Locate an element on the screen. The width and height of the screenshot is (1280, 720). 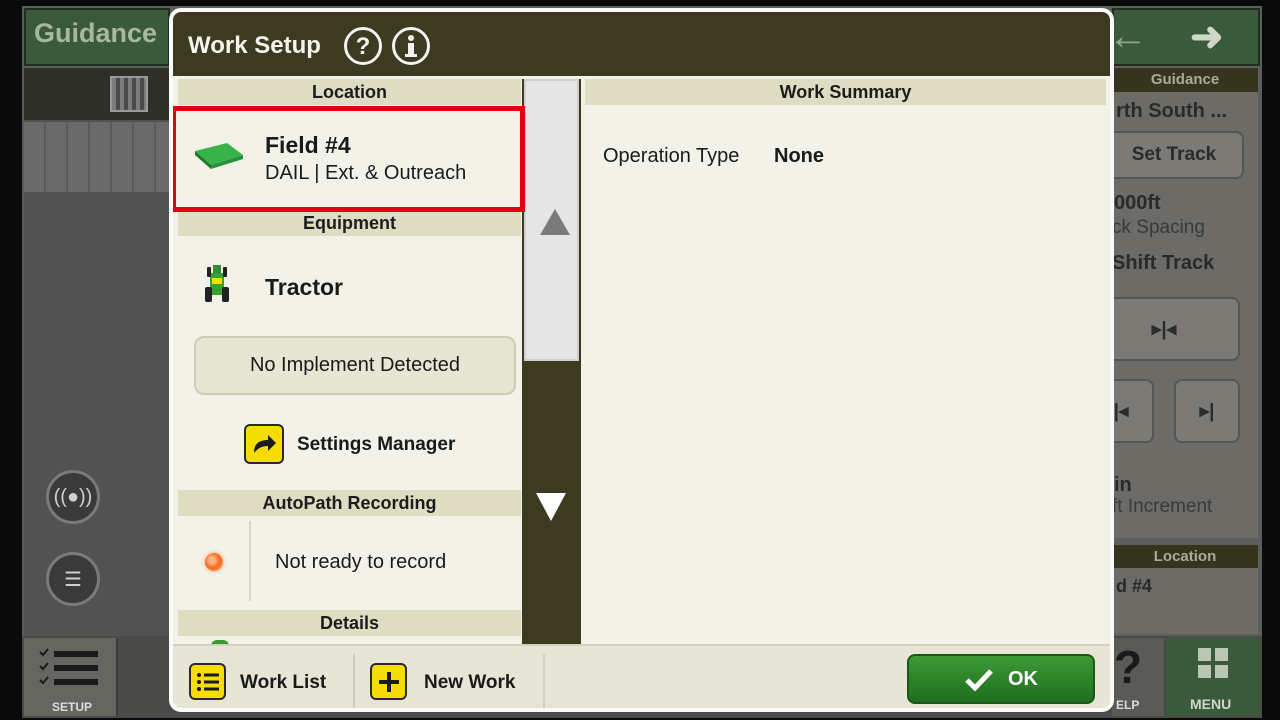
down-arrow-icon is located at coordinates (551, 507).